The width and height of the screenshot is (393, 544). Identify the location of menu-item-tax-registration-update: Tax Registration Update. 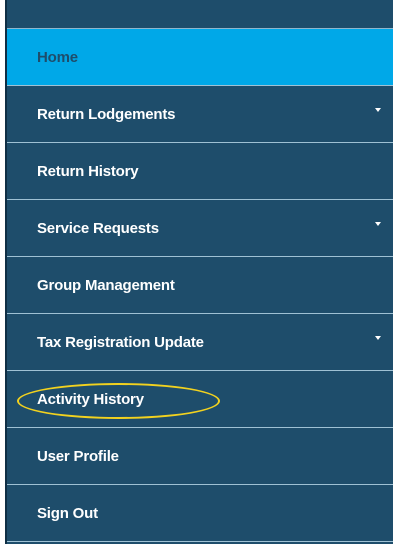
(200, 342).